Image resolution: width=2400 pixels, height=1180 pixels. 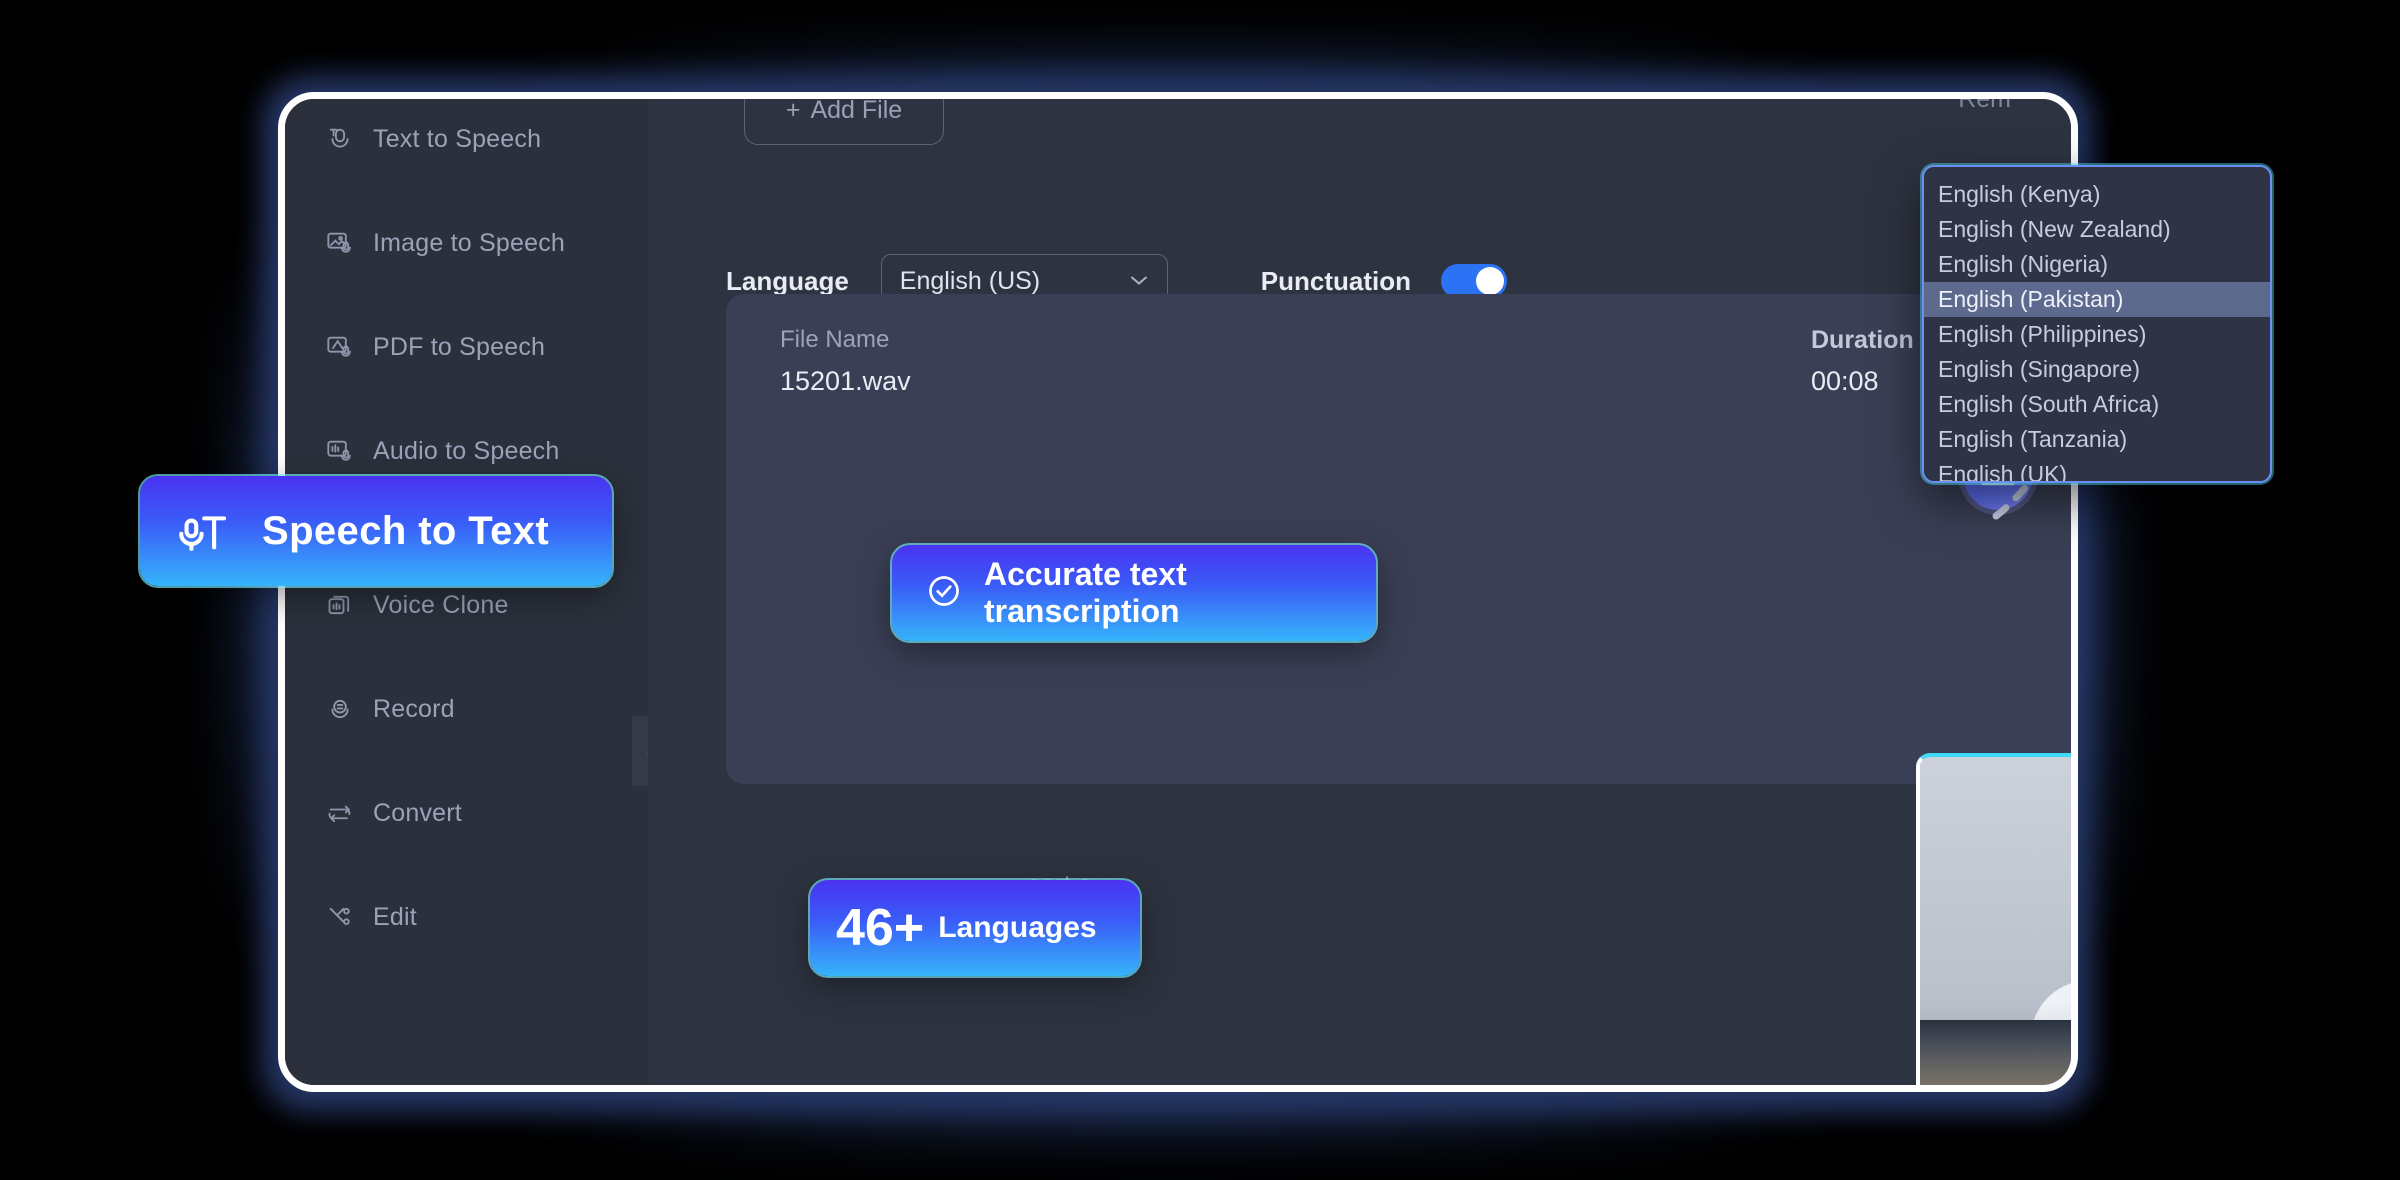 What do you see at coordinates (1474, 281) in the screenshot?
I see `punctuation-toggle` at bounding box center [1474, 281].